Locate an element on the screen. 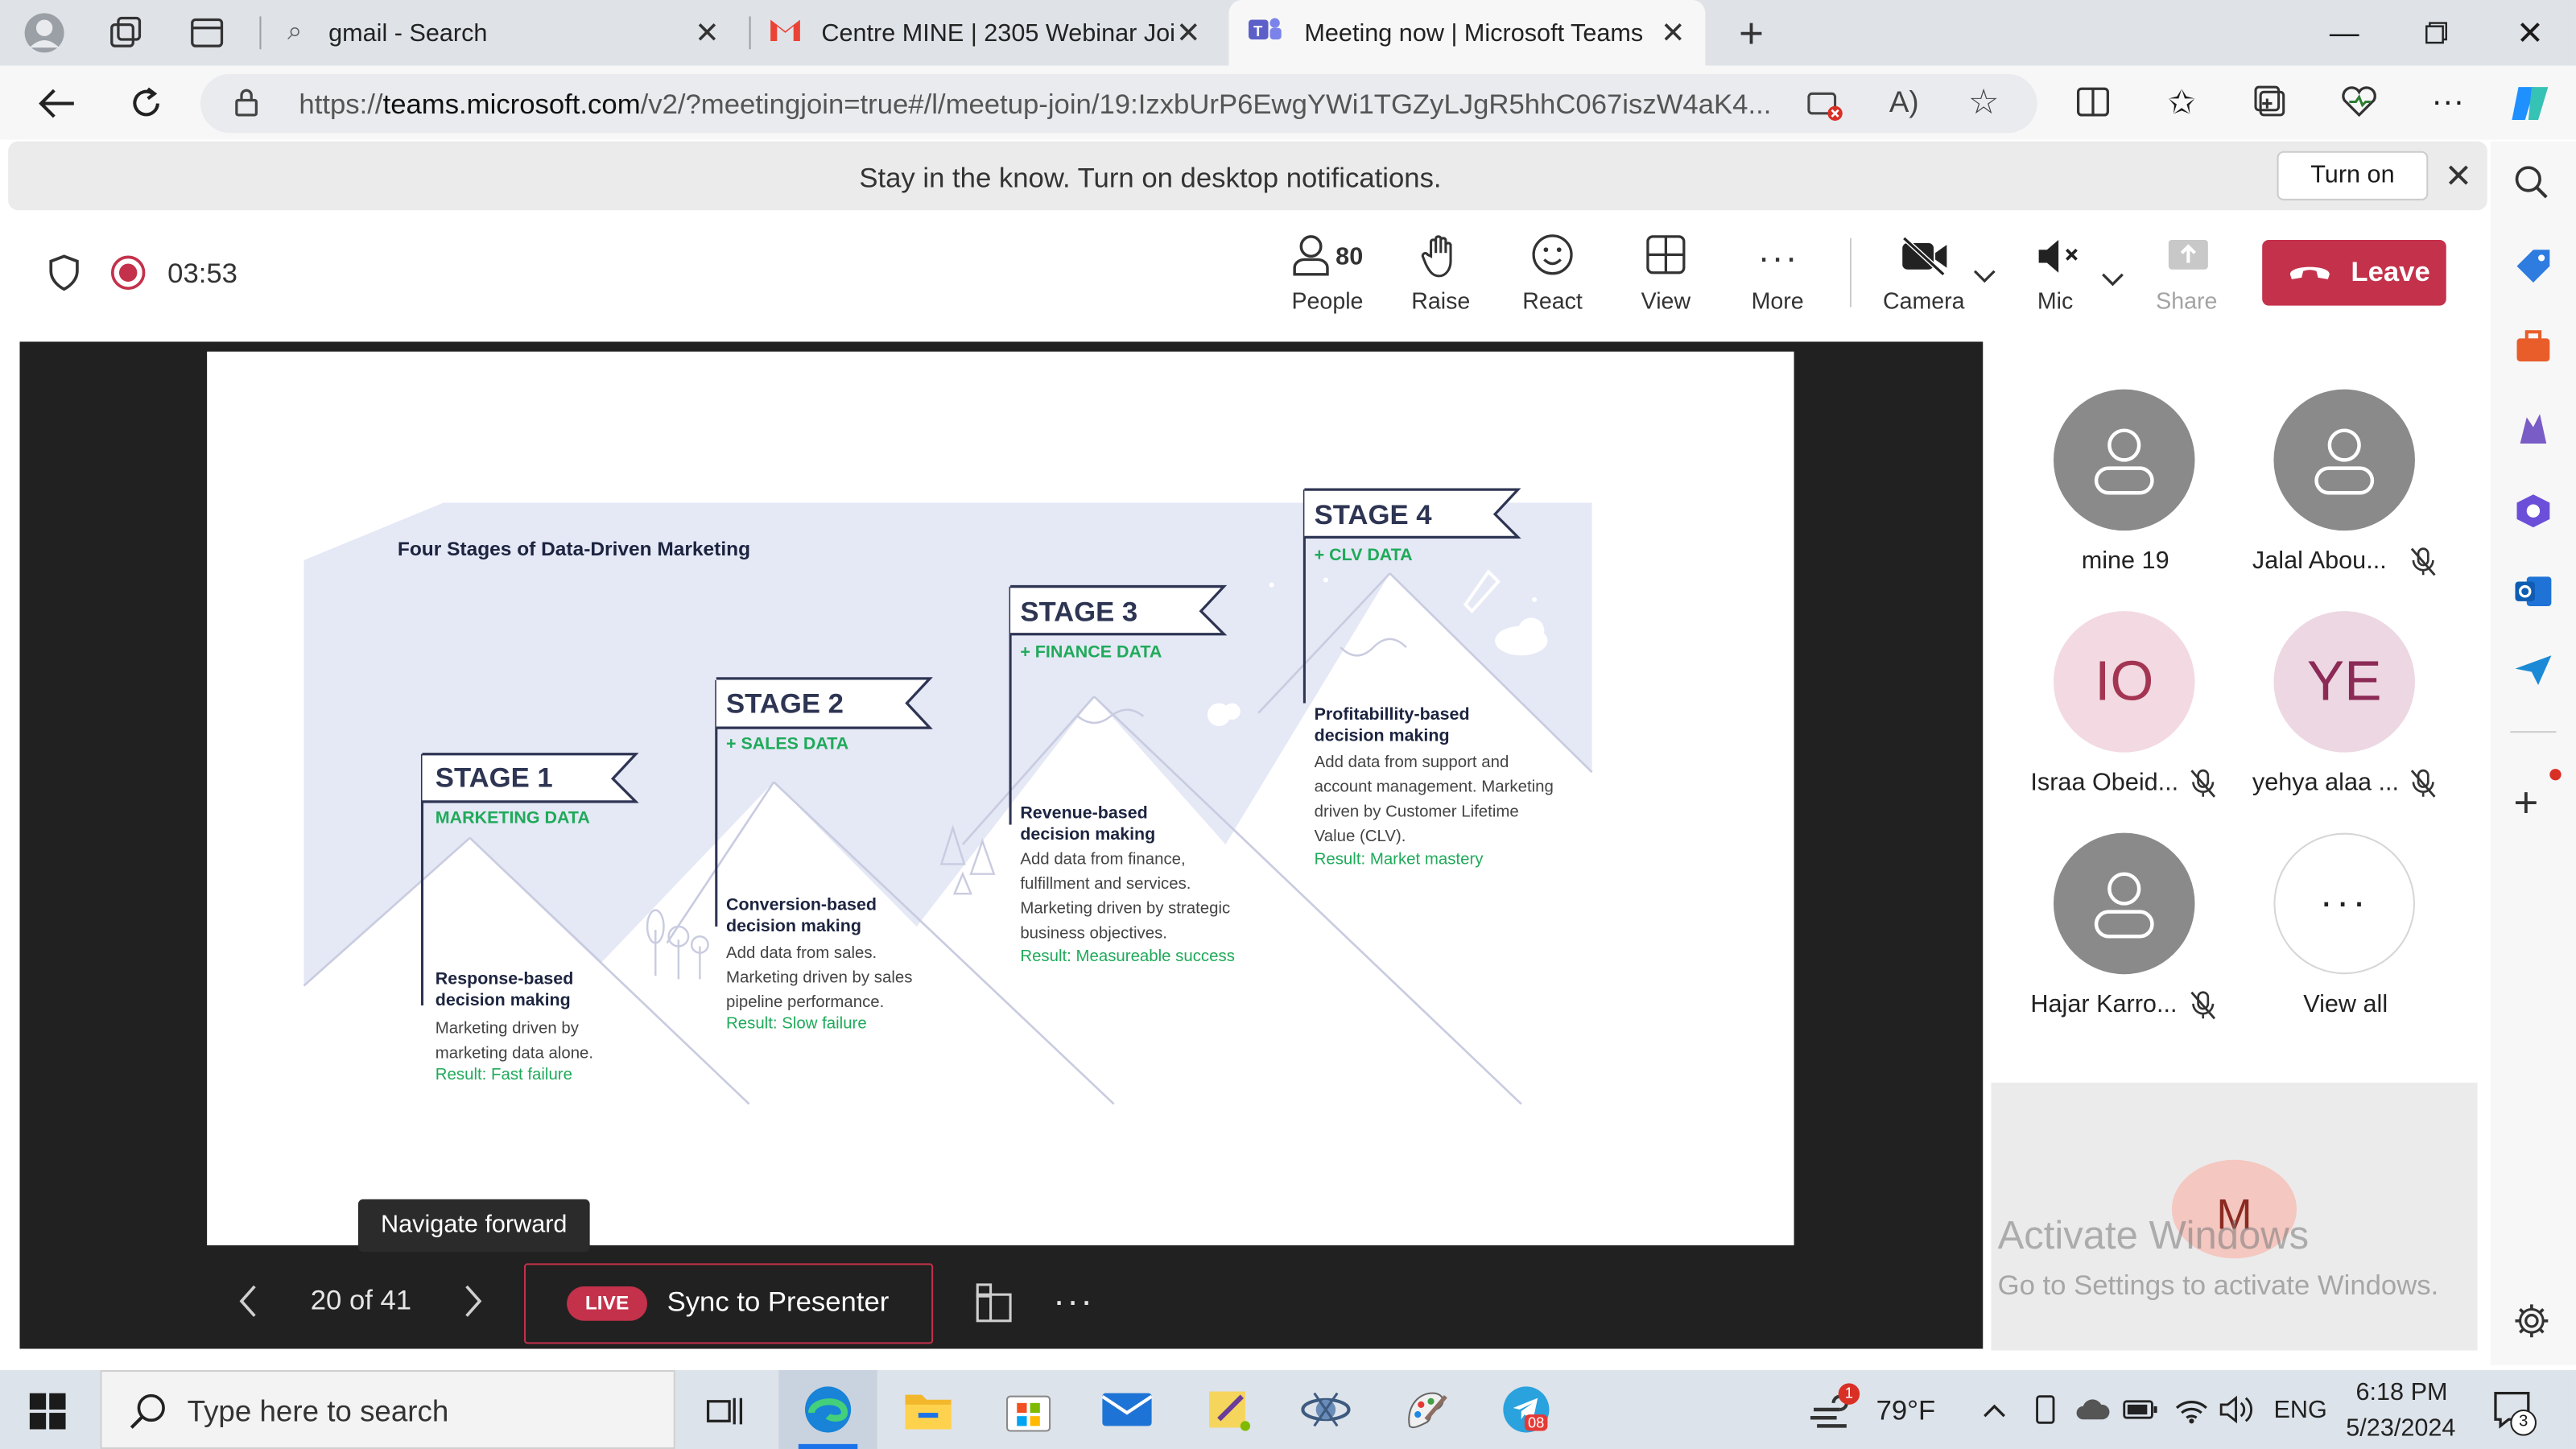  mic-label: Mic is located at coordinates (2055, 300).